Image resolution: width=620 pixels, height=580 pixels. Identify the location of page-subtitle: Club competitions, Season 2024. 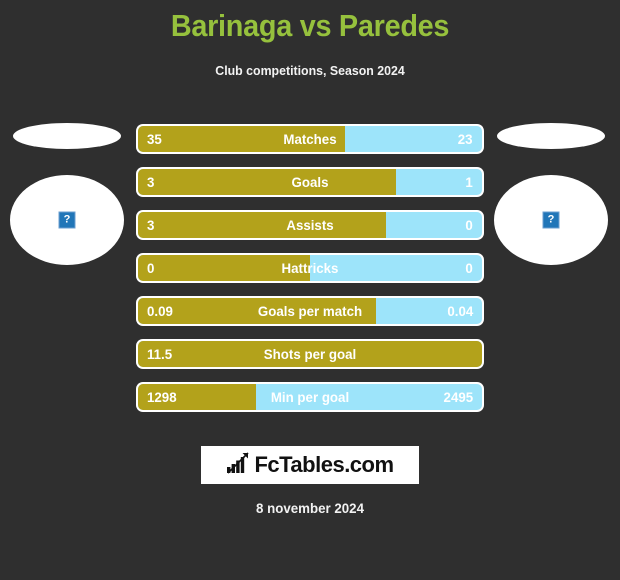
(310, 70).